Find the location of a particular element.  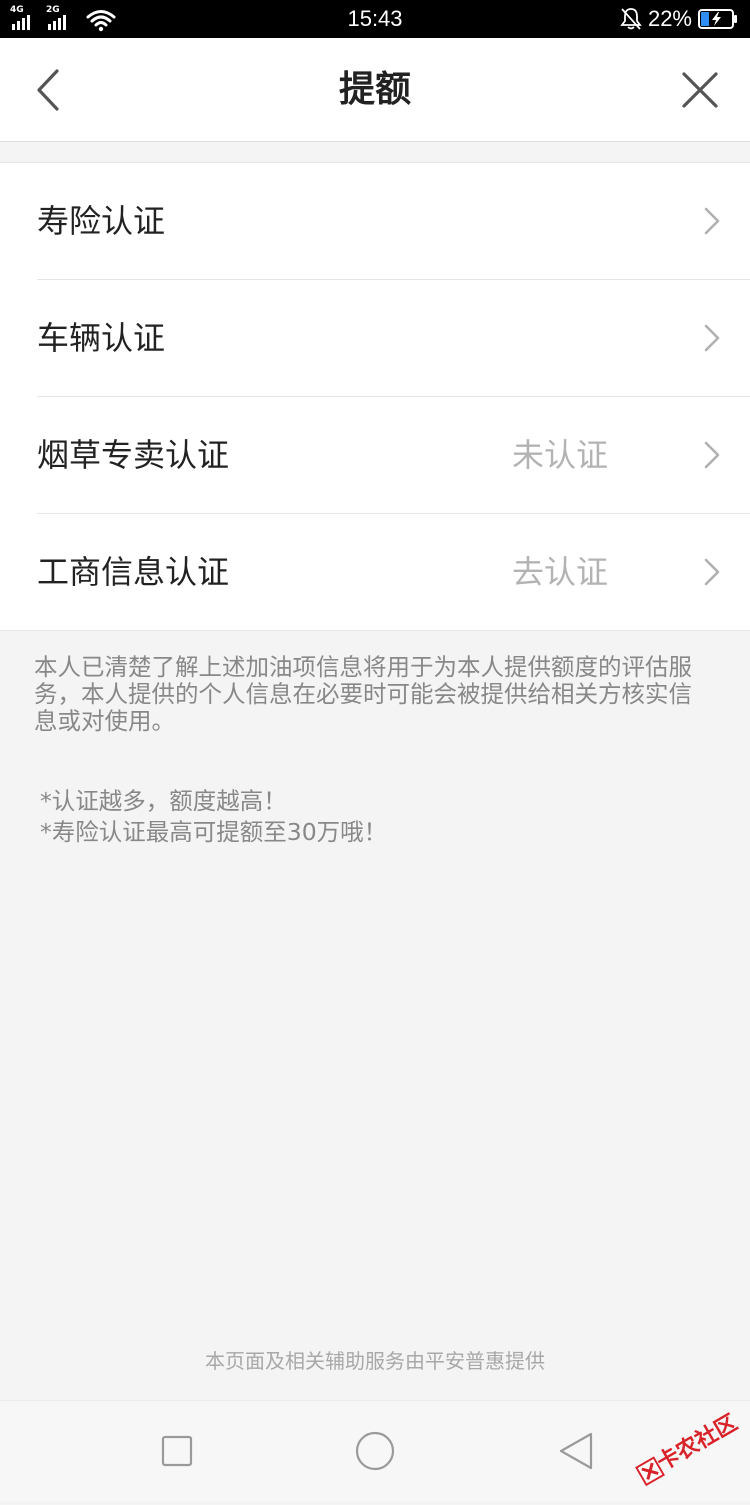

tip-line: *寿险认证最高可提额至30万哦！ is located at coordinates (214, 832).